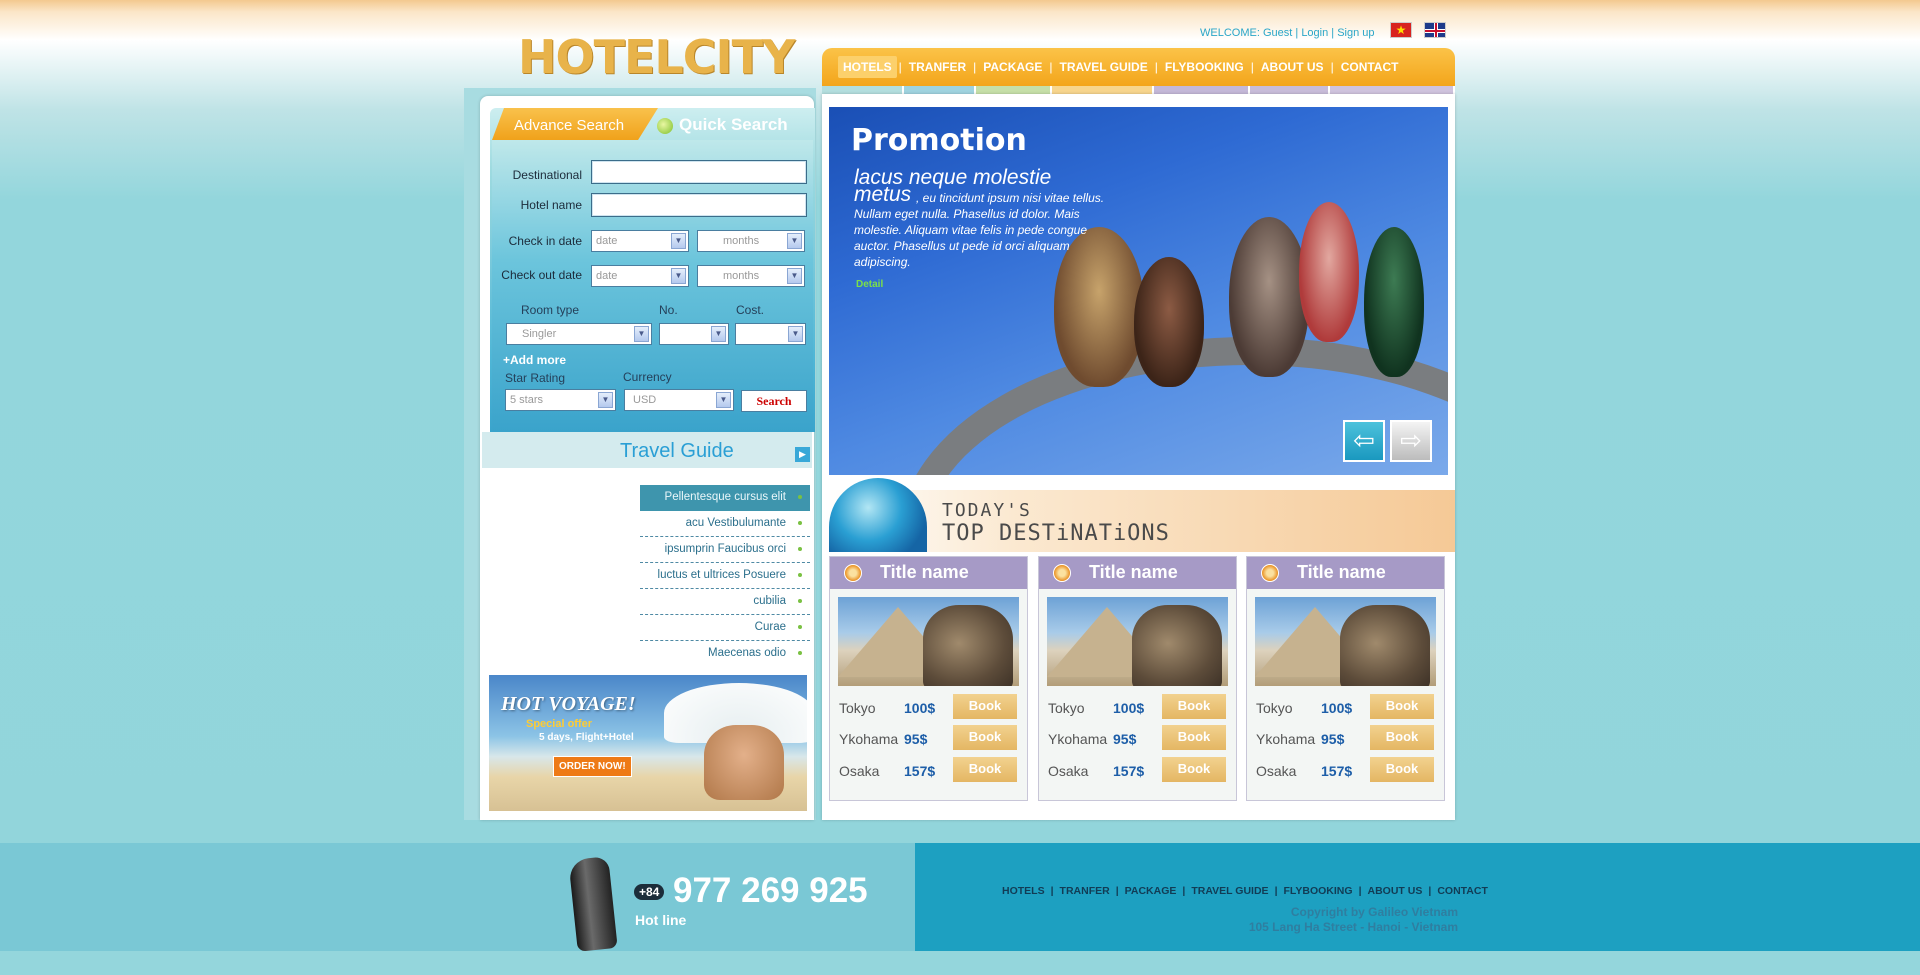 This screenshot has width=1920, height=975. Describe the element at coordinates (1318, 891) in the screenshot. I see `footer-nav-flybooking: FLYBOOKING` at that location.